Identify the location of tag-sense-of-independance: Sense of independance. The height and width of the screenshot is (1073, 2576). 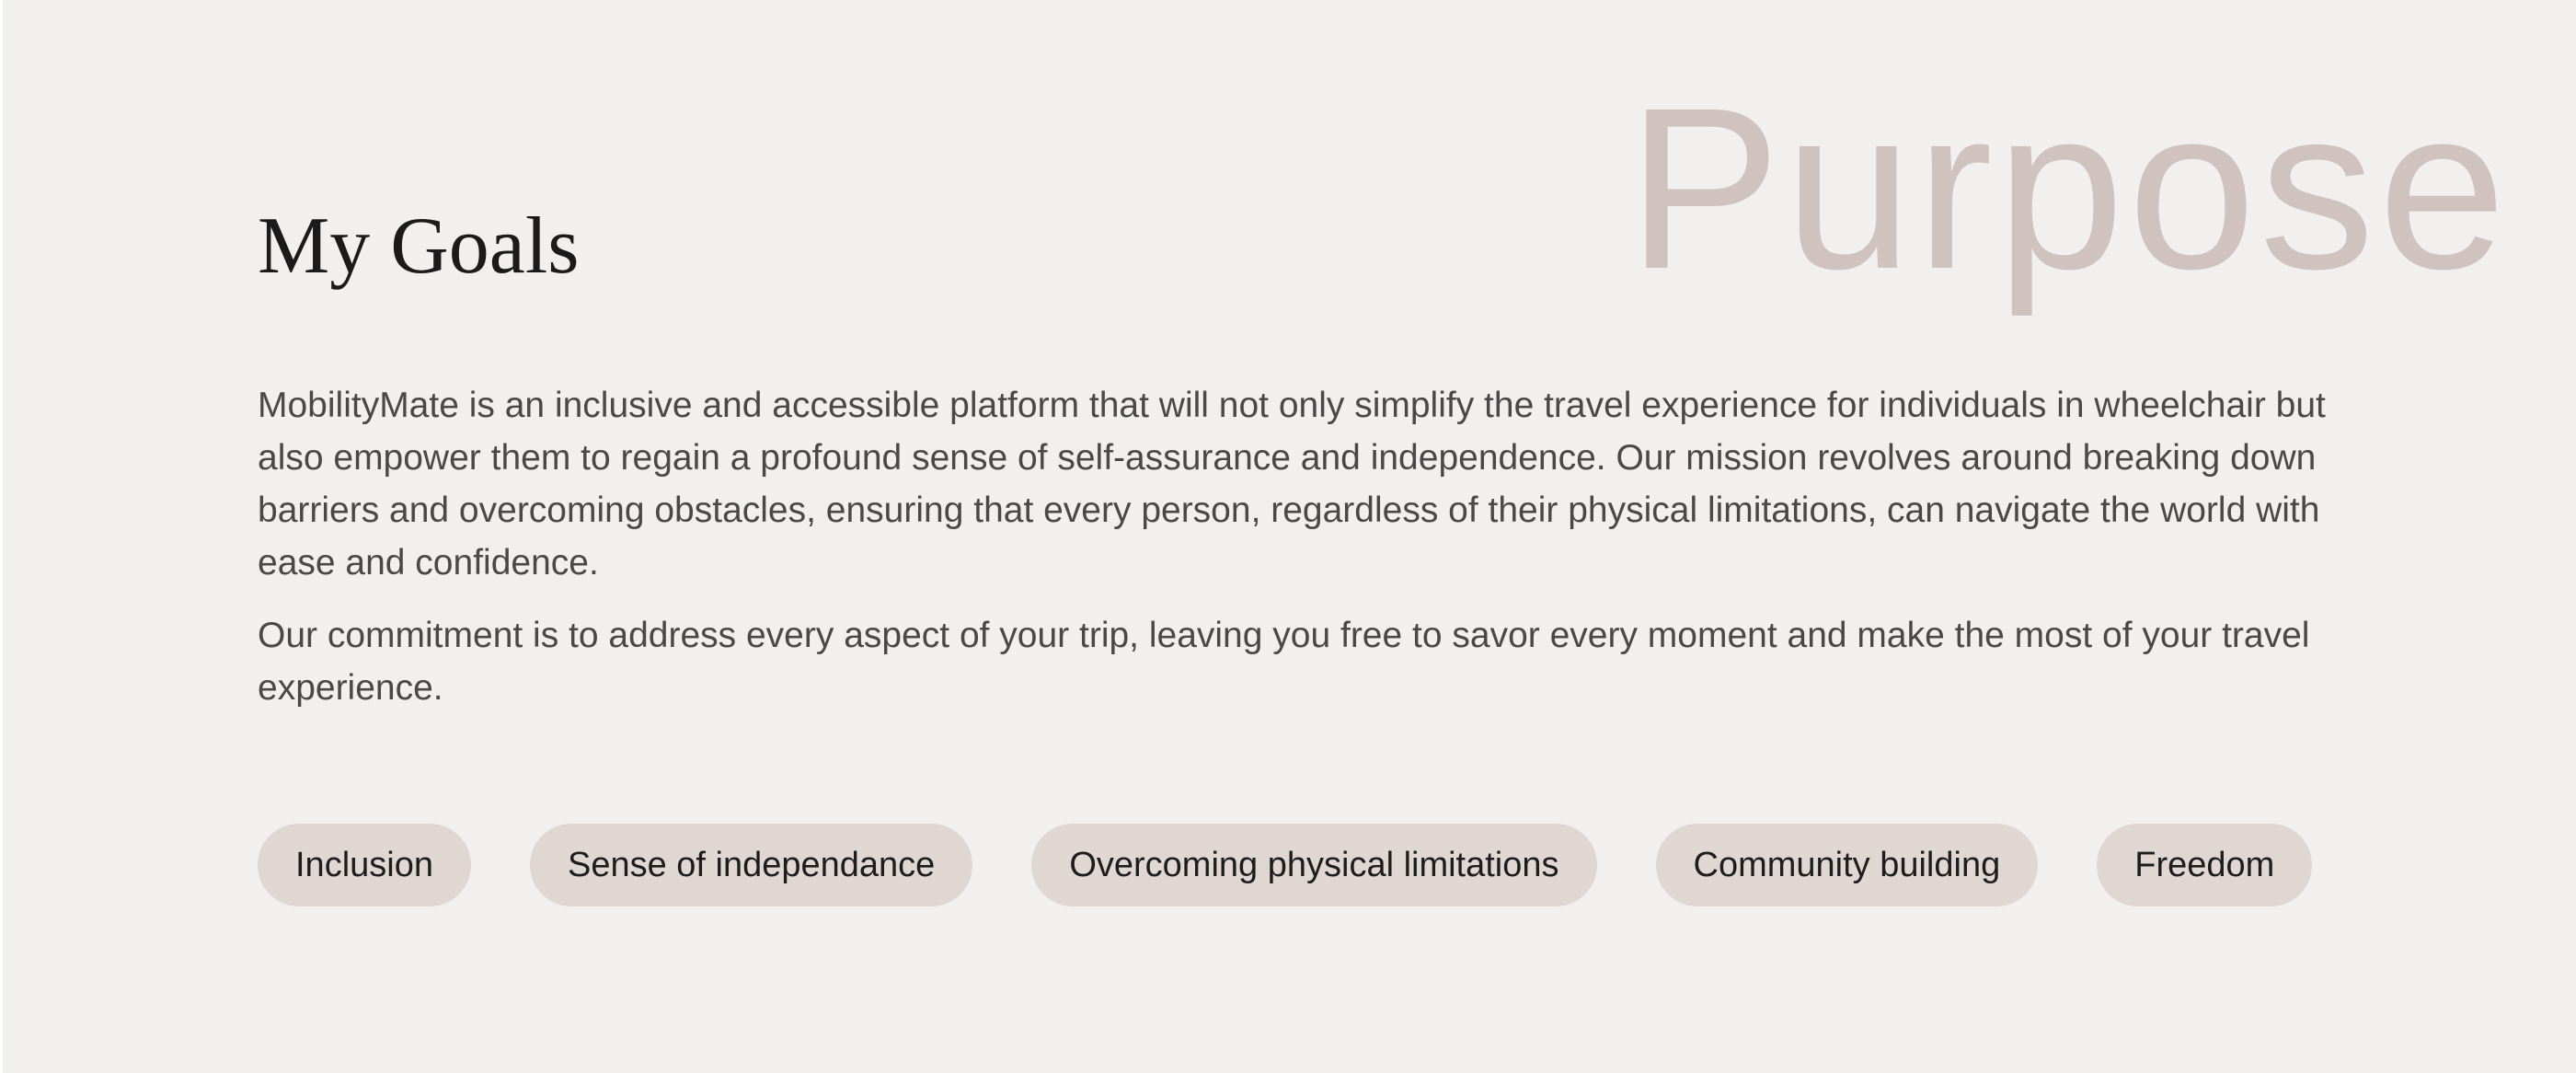
(751, 865).